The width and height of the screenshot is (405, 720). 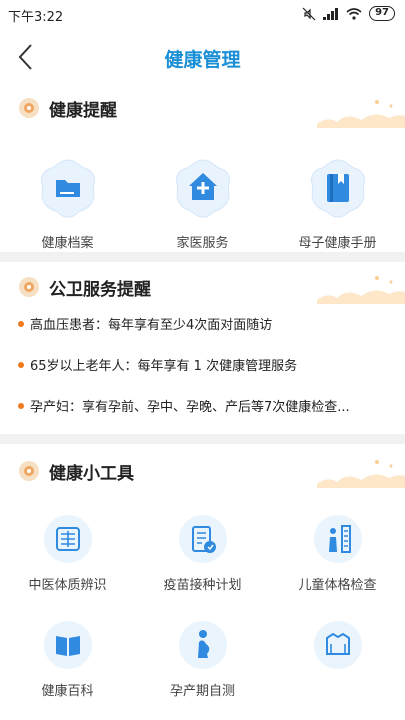 What do you see at coordinates (202, 243) in the screenshot?
I see `family-doctor-label: 家医服务` at bounding box center [202, 243].